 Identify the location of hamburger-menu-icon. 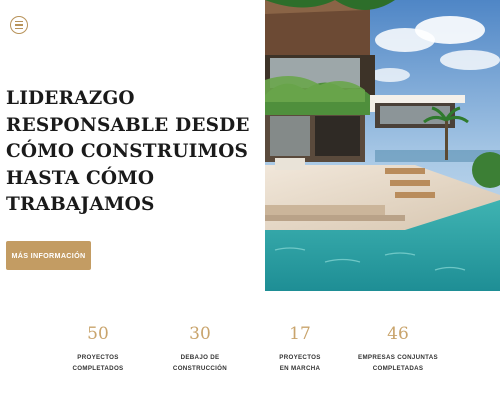
(19, 25).